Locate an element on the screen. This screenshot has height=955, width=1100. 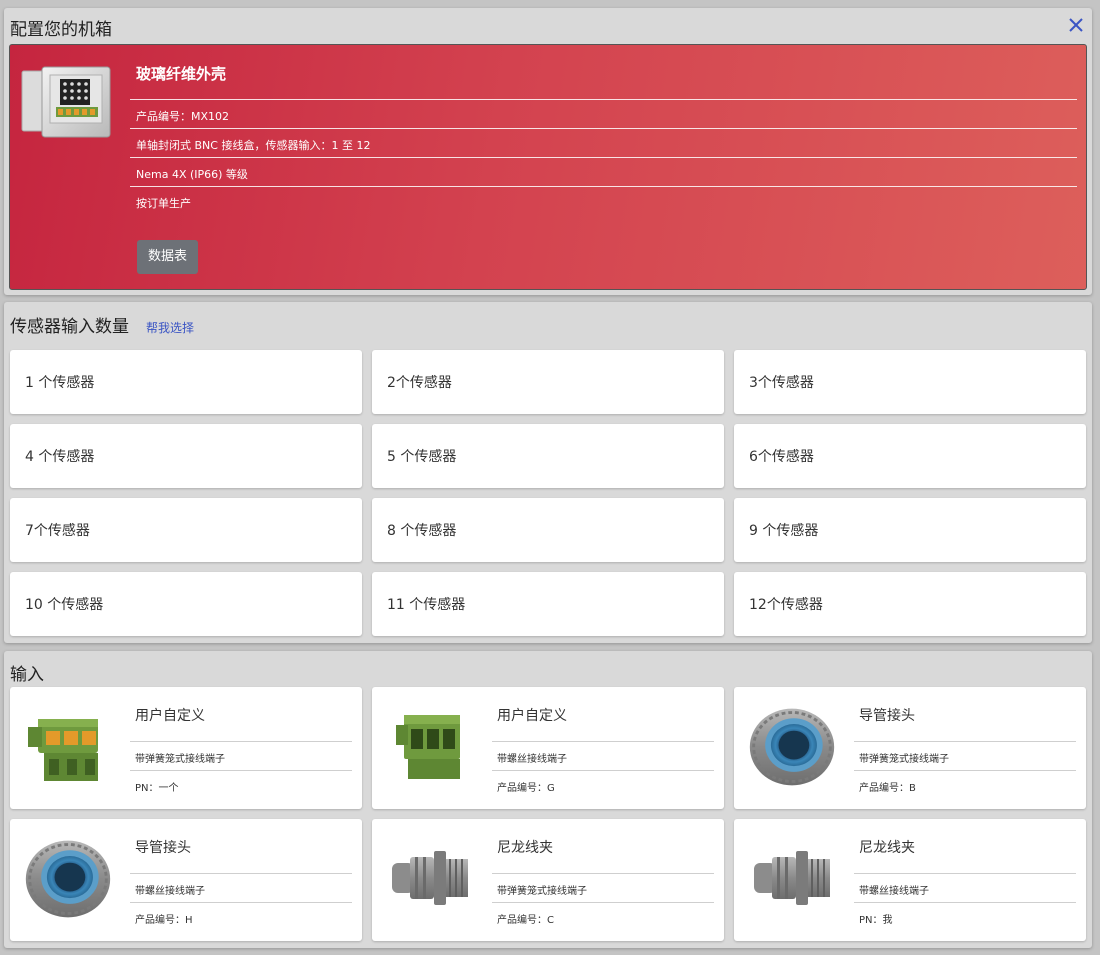
sensor-option-8: 8 个传感器 is located at coordinates (548, 530).